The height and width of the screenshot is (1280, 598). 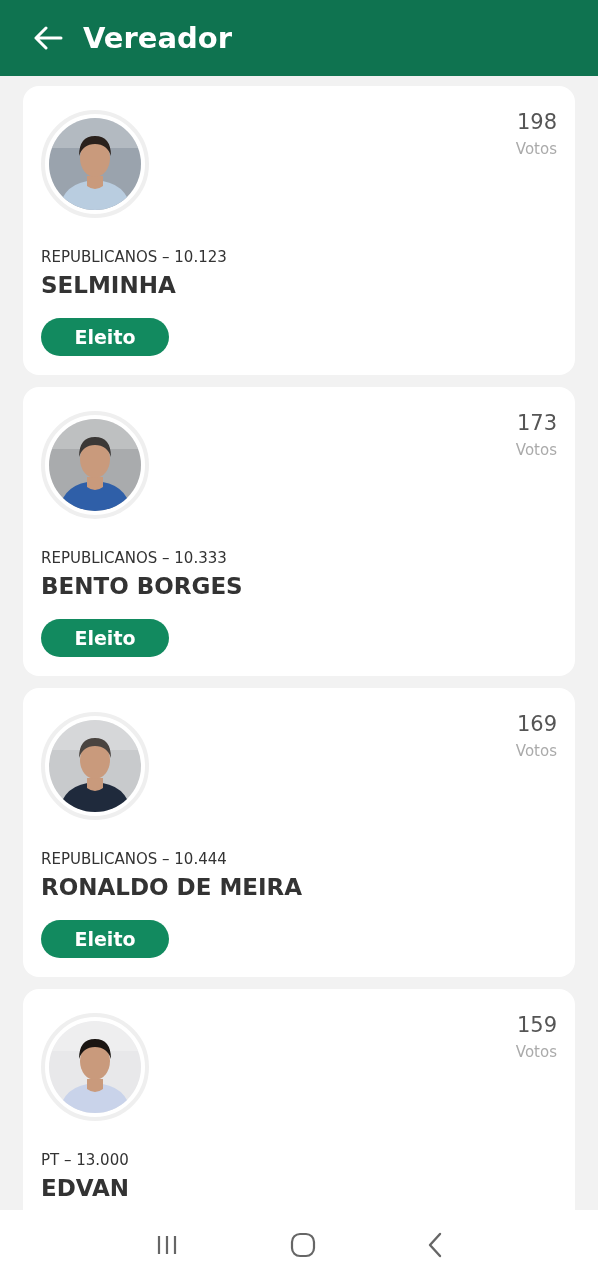 I want to click on candidate-name: RONALDO DE MEIRA, so click(x=172, y=887).